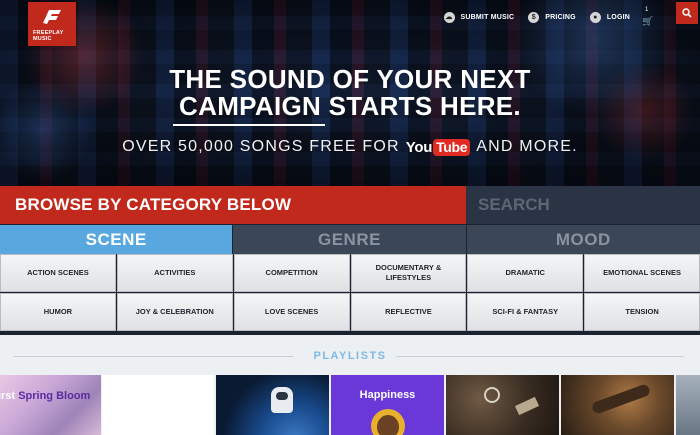 The image size is (700, 435). Describe the element at coordinates (583, 239) in the screenshot. I see `tab-mood: MOOD` at that location.